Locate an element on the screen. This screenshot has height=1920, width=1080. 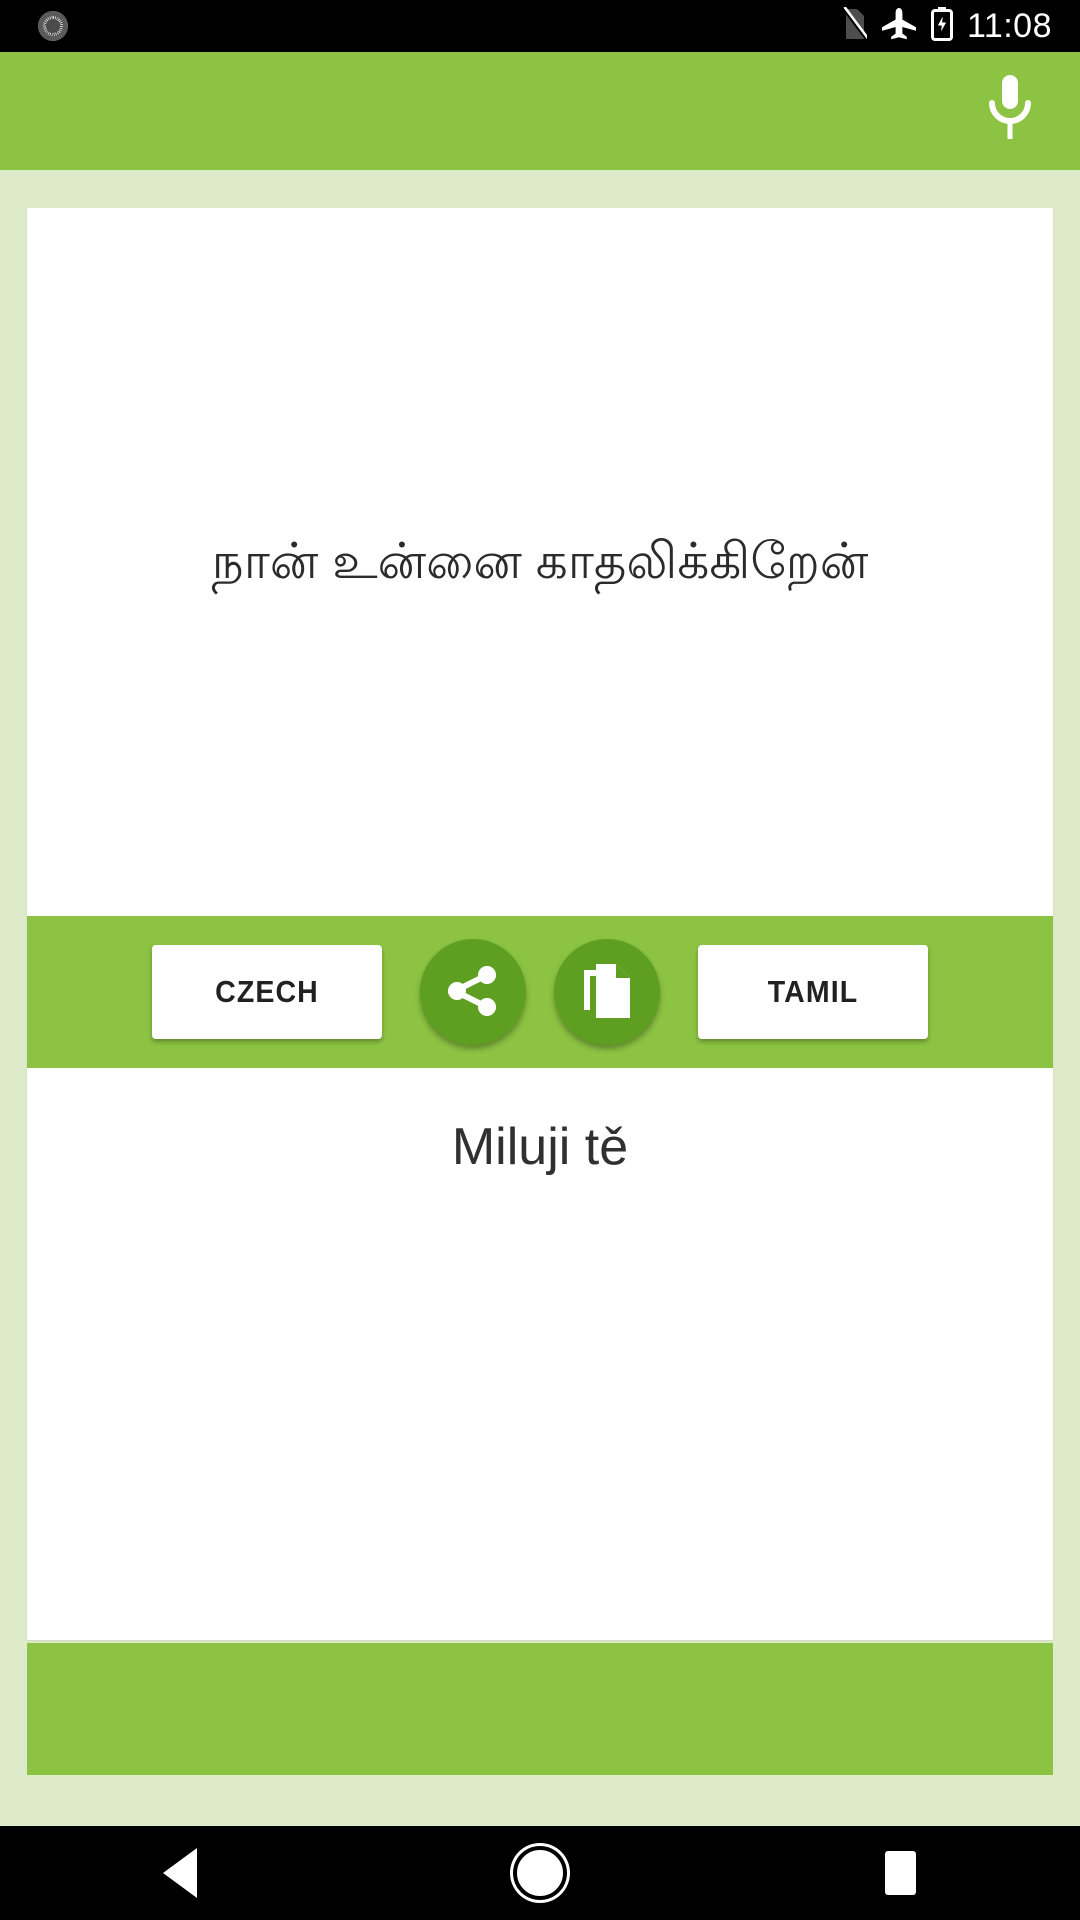
copy-button is located at coordinates (607, 992).